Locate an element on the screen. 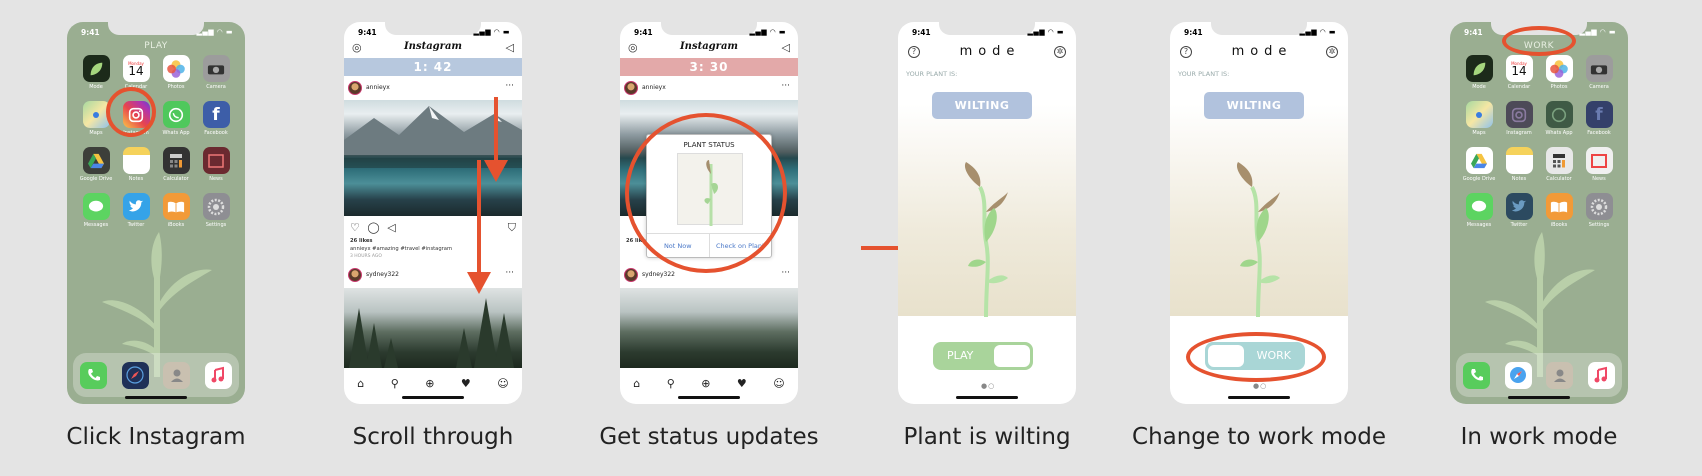 Image resolution: width=1702 pixels, height=476 pixels. post-time: 3 HOURS AGO is located at coordinates (366, 256).